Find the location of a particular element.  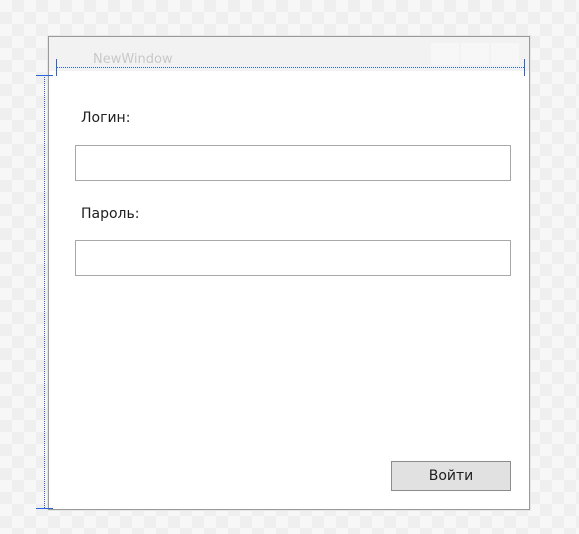

maximize-button is located at coordinates (475, 54).